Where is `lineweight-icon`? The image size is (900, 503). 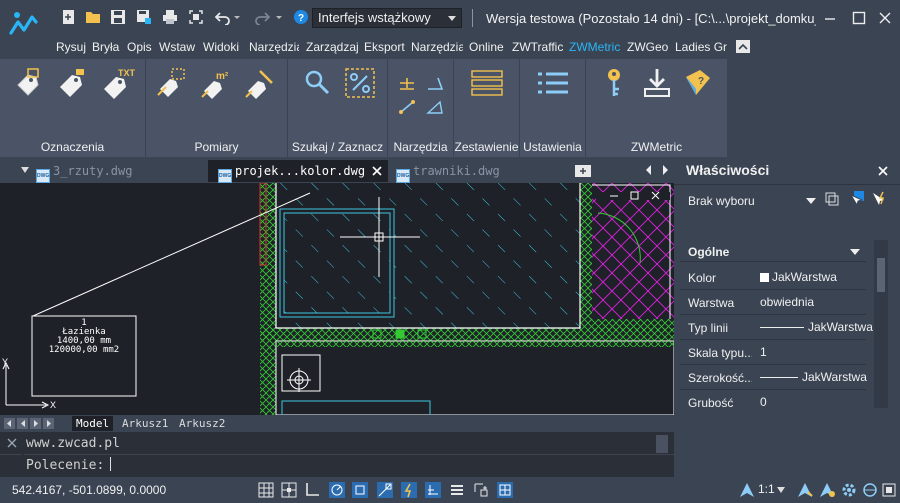 lineweight-icon is located at coordinates (457, 490).